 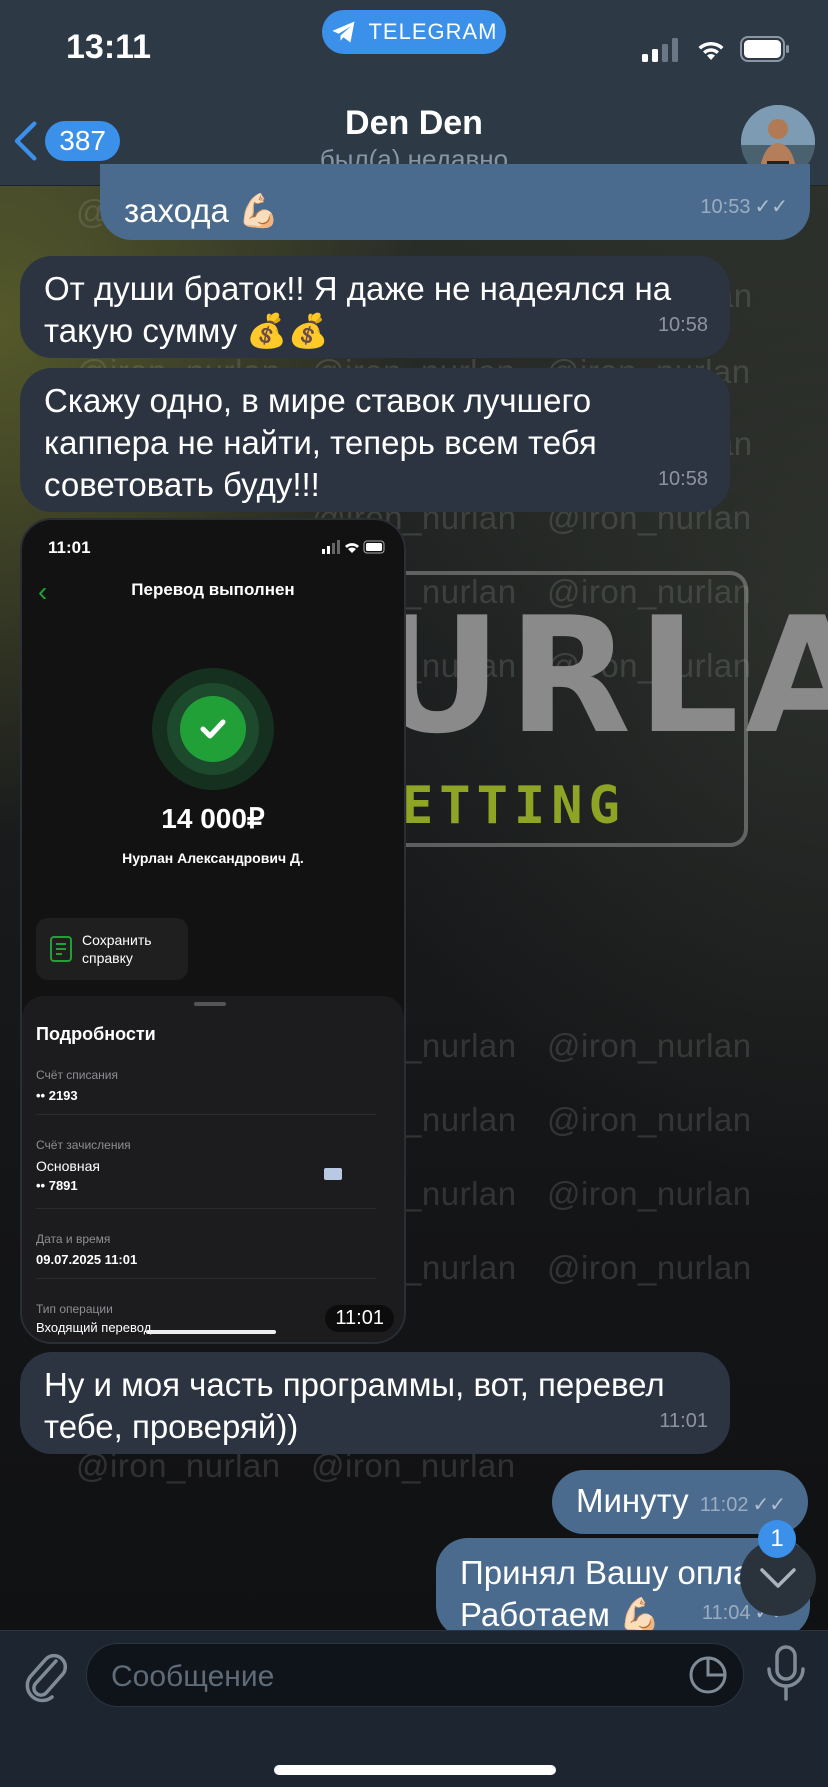 I want to click on wifi-icon, so click(x=711, y=50).